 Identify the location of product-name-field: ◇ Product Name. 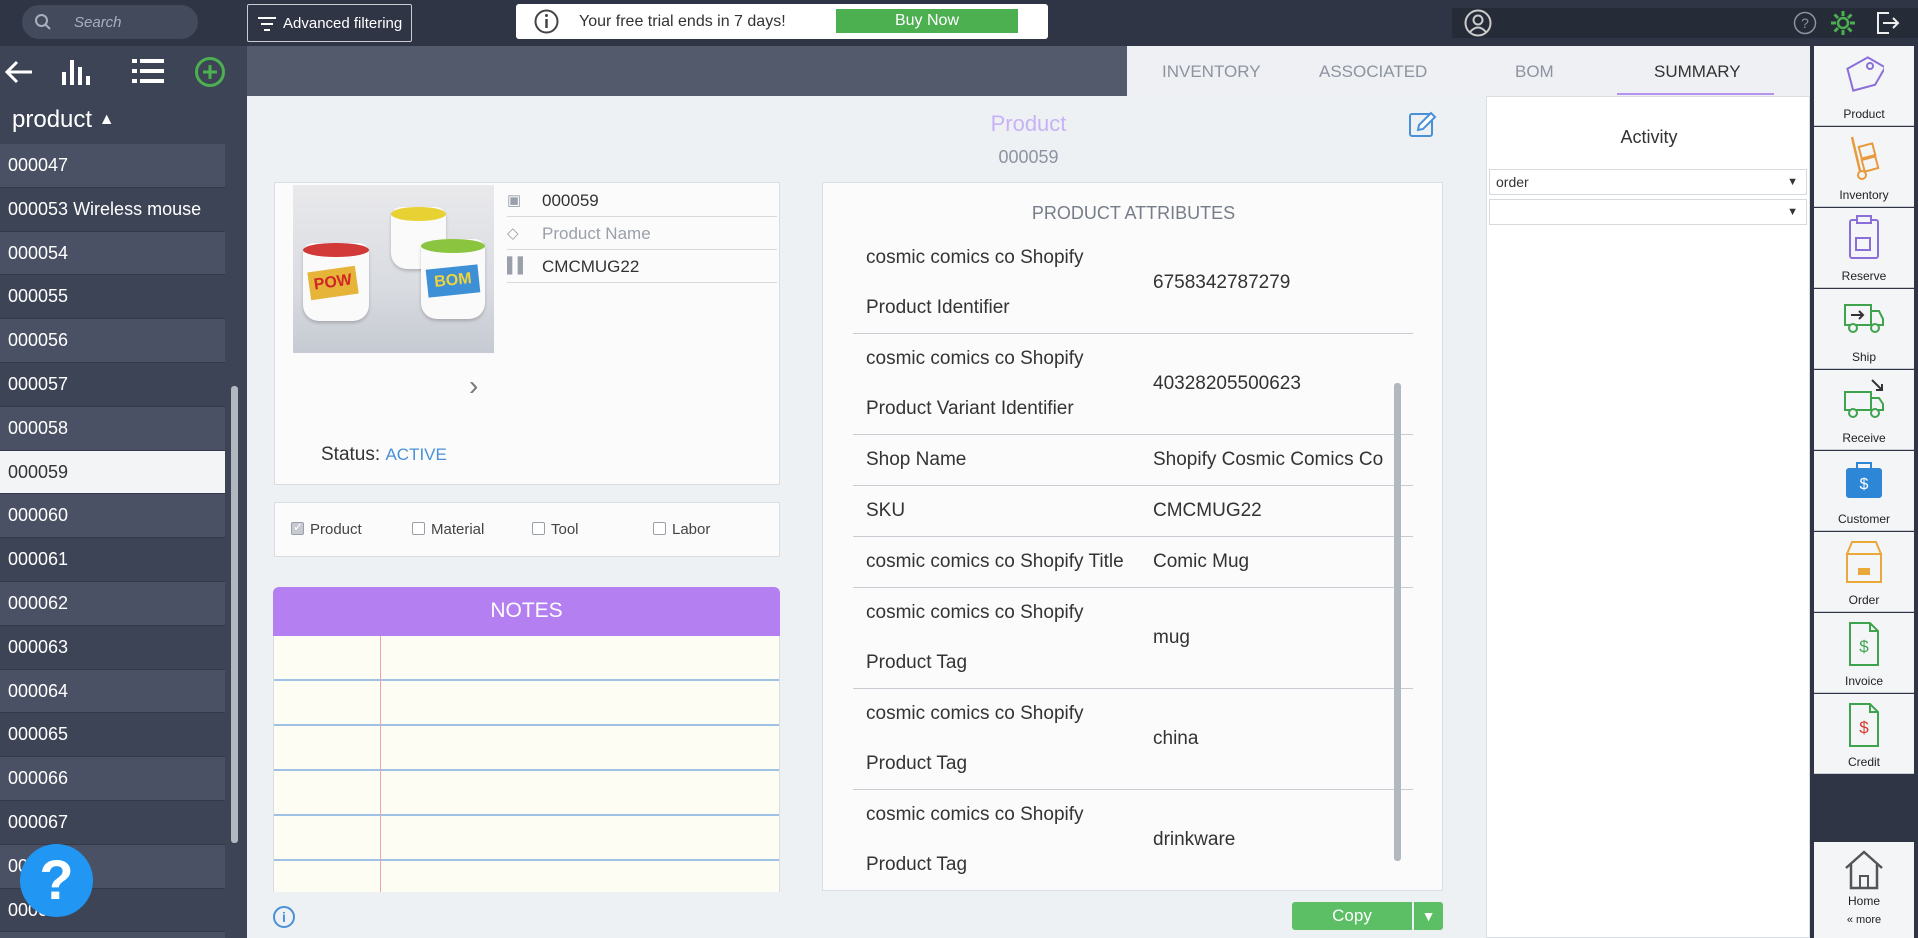
(642, 234).